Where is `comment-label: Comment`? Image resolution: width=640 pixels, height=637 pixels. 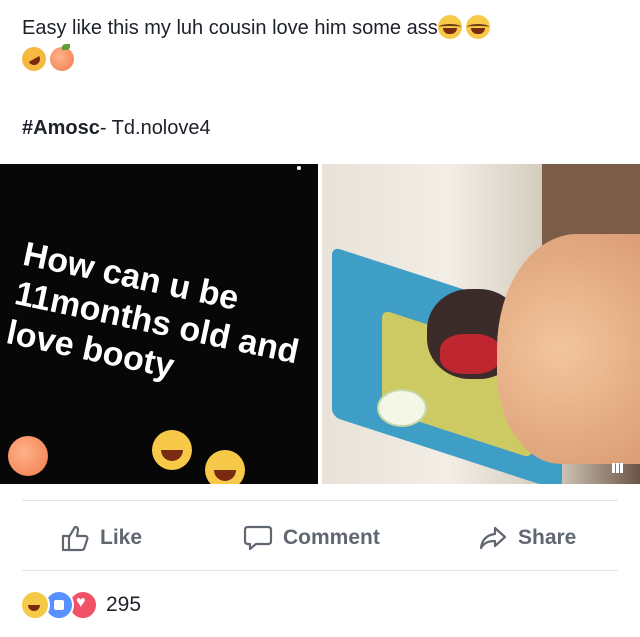 comment-label: Comment is located at coordinates (331, 537).